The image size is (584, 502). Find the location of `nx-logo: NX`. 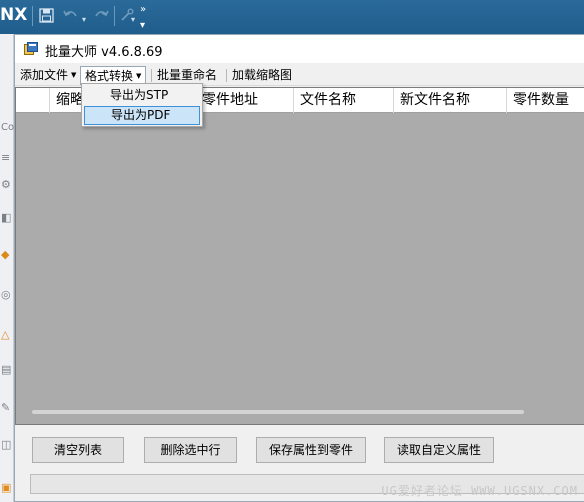

nx-logo: NX is located at coordinates (14, 15).